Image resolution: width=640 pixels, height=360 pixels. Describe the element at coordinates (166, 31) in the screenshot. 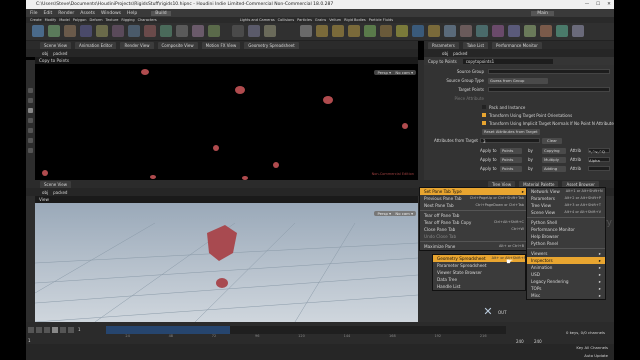

I see `curve-tool-icon` at that location.